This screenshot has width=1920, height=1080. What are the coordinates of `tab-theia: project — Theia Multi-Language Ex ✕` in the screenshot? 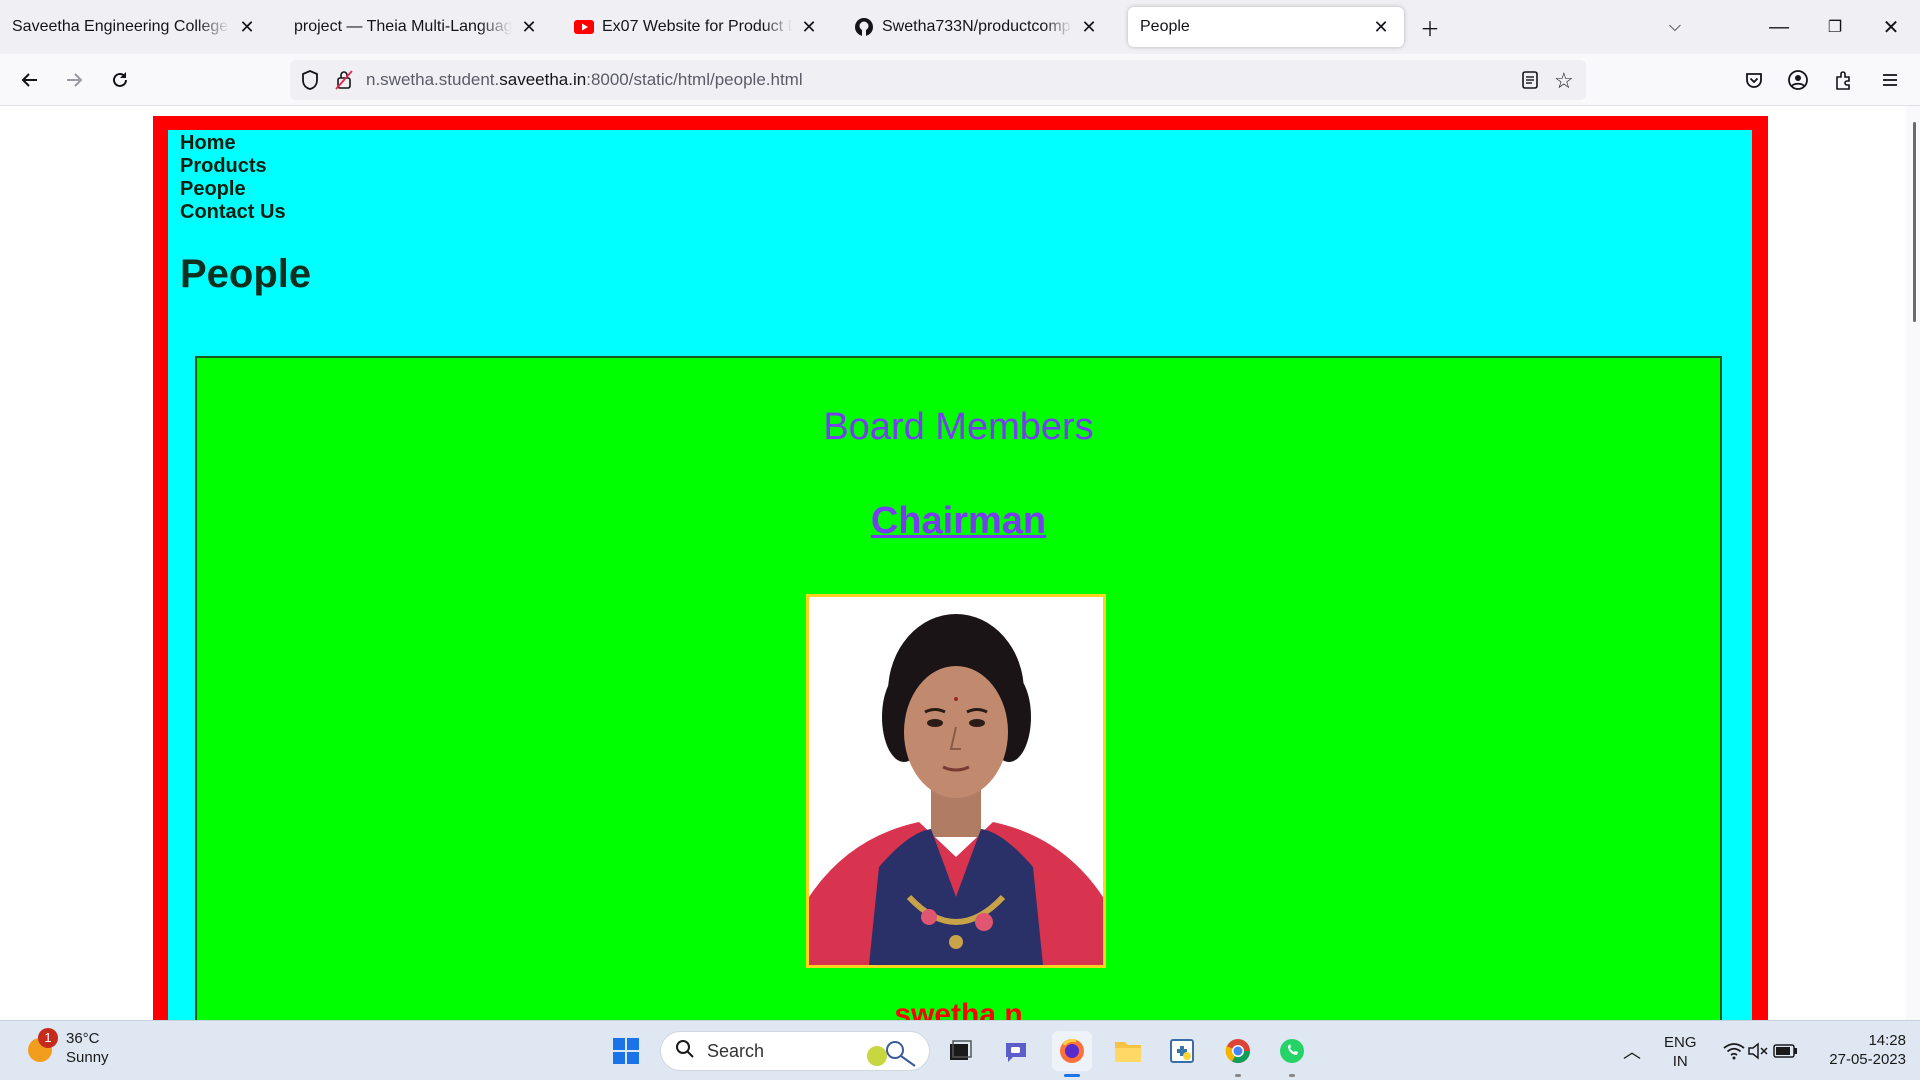 It's located at (417, 27).